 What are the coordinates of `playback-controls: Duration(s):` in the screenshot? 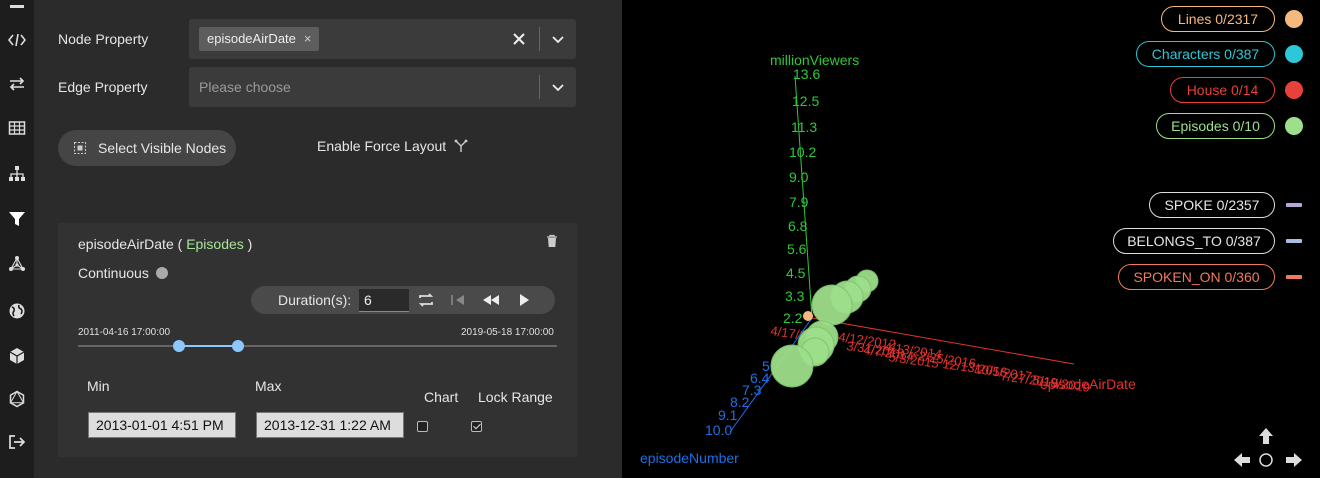 It's located at (403, 300).